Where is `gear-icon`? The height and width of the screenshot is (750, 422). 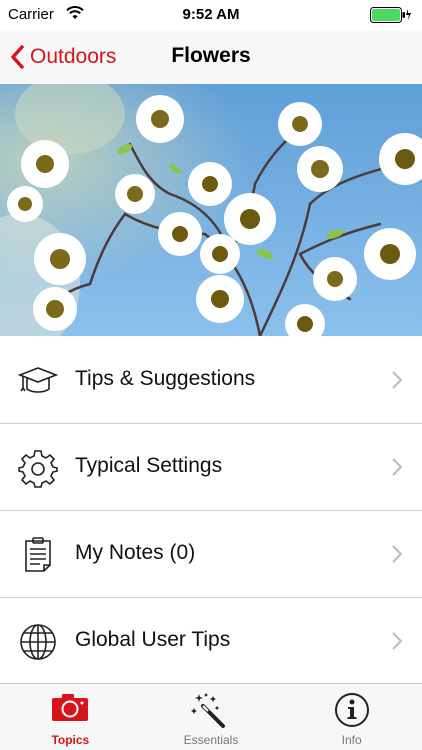
gear-icon is located at coordinates (38, 468).